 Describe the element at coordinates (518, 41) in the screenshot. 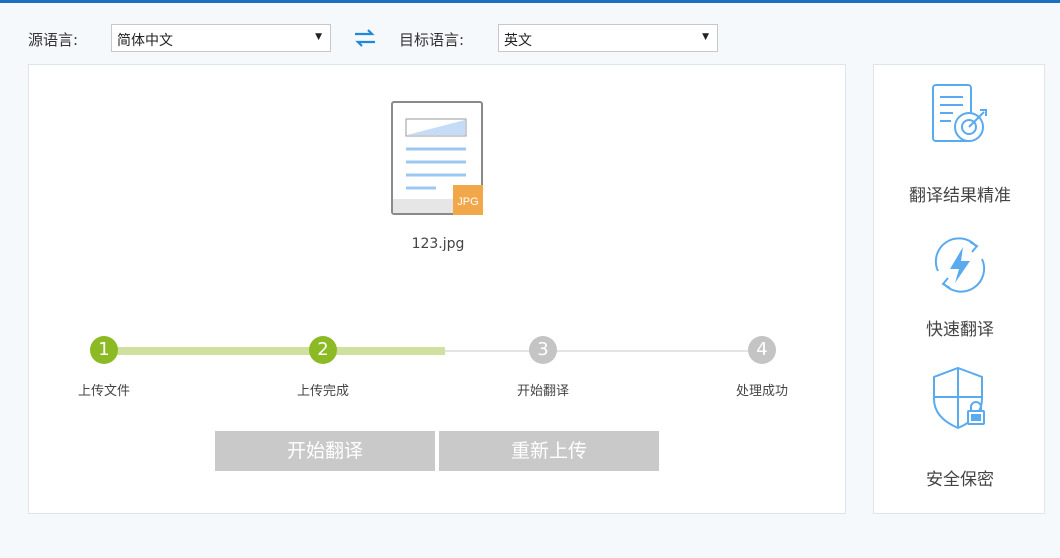

I see `target-language-value: 英文` at that location.